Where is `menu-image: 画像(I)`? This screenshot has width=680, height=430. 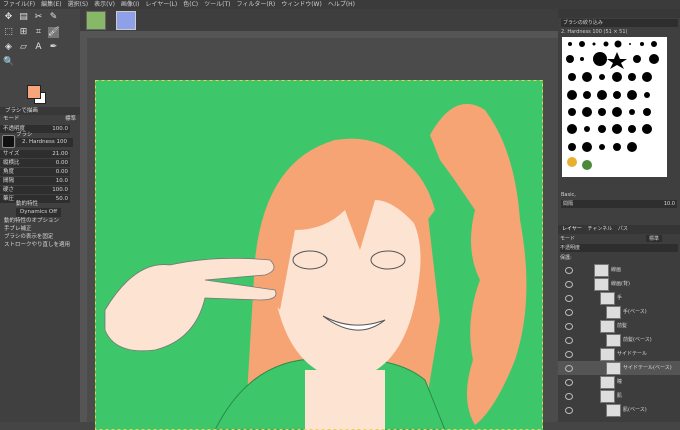
menu-image: 画像(I) is located at coordinates (130, 4).